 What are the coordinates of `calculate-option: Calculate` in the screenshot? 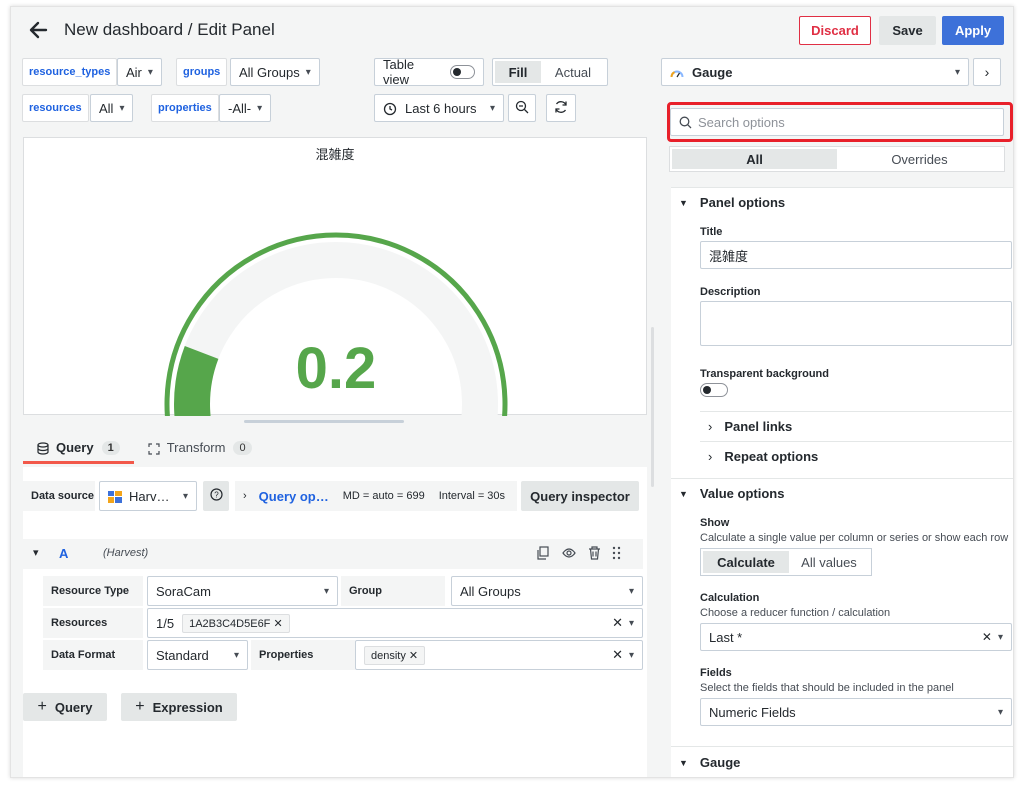 It's located at (746, 562).